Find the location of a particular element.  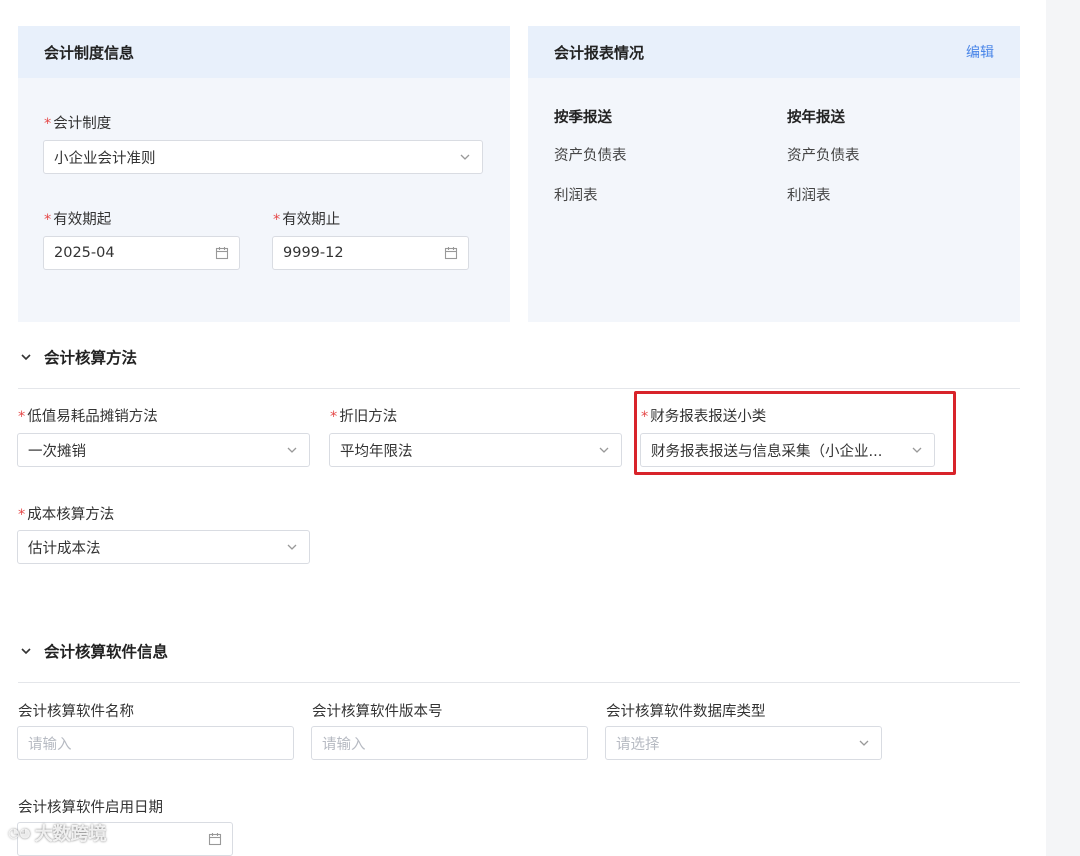

low-value-label: * 低值易耗品摊销方法 is located at coordinates (88, 417).